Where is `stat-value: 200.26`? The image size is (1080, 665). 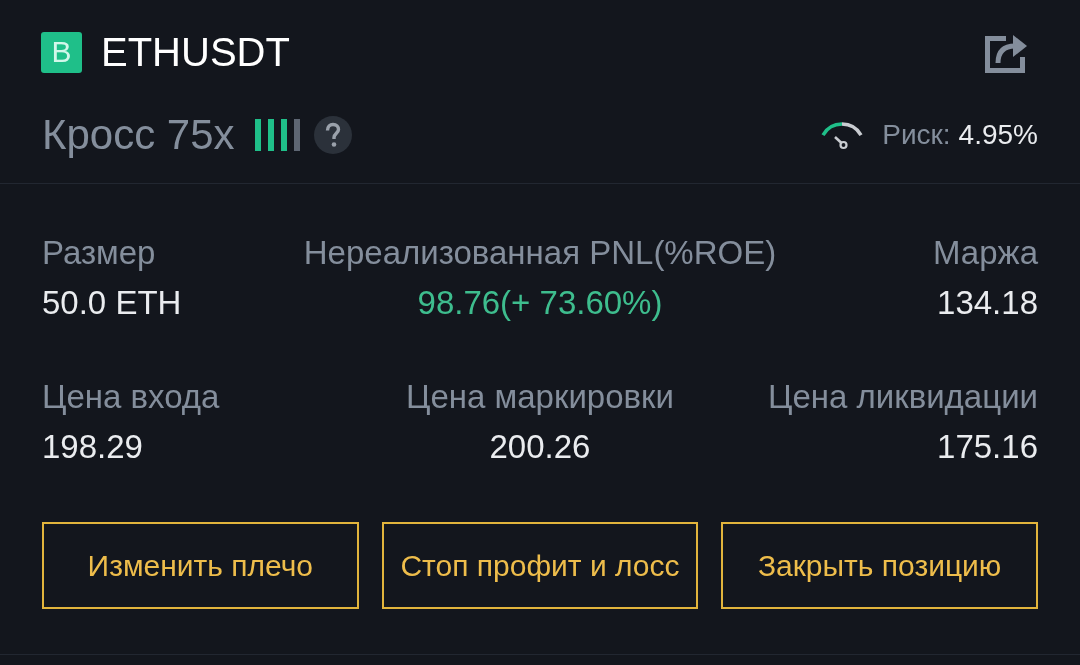
stat-value: 200.26 is located at coordinates (540, 447).